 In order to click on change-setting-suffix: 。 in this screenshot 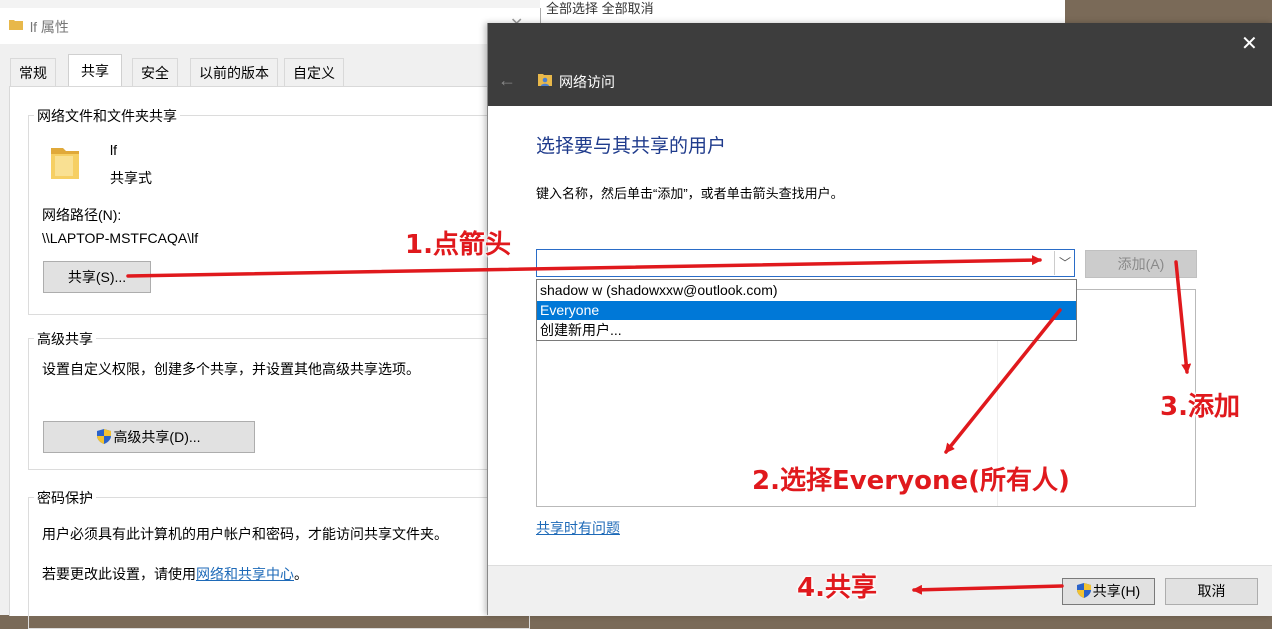, I will do `click(301, 574)`.